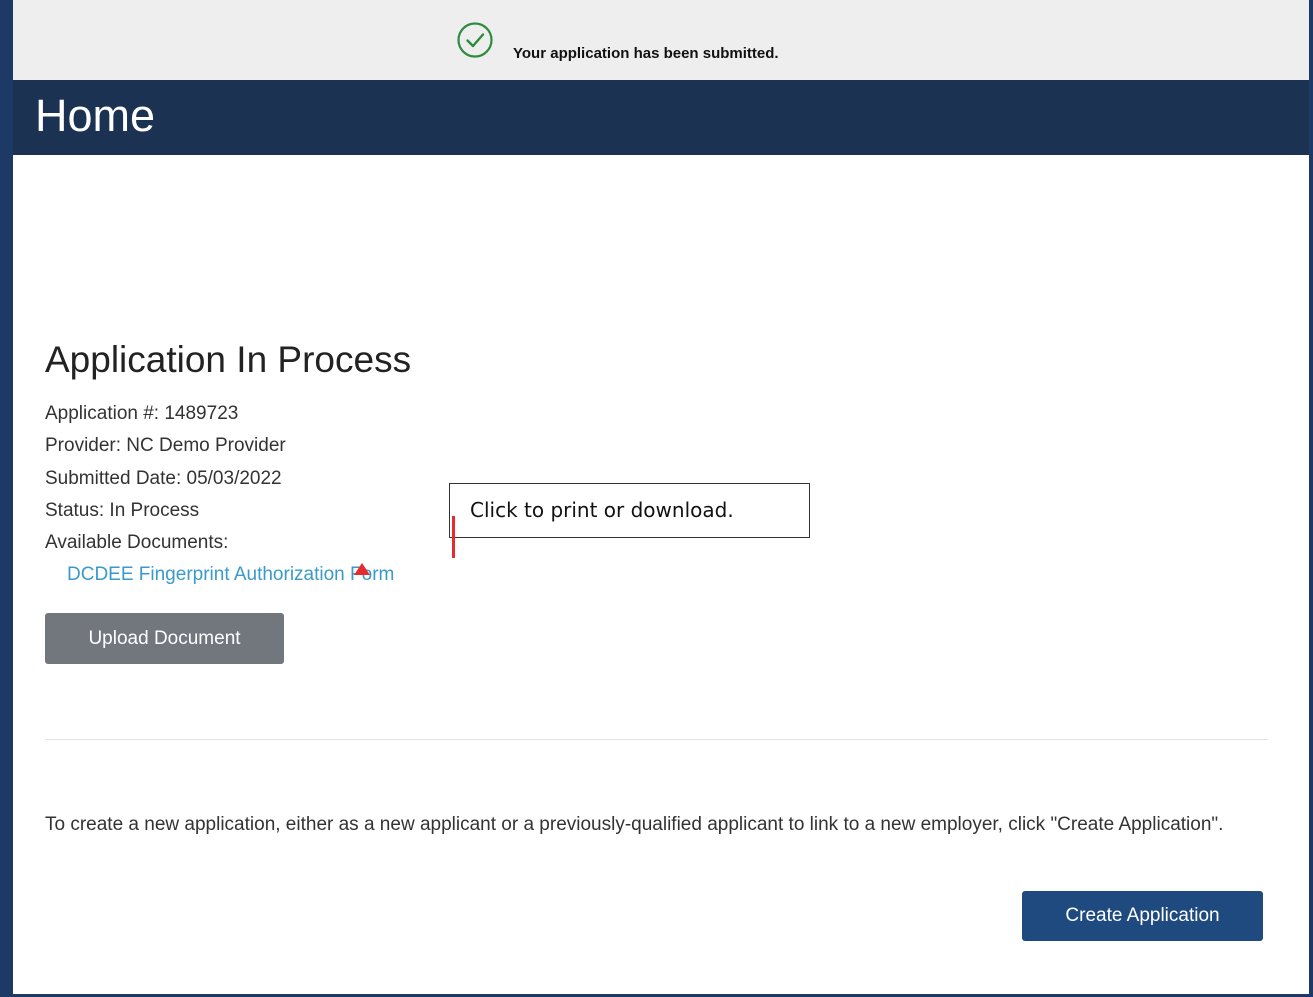 This screenshot has width=1313, height=997. What do you see at coordinates (453, 537) in the screenshot?
I see `annotation-marker-line` at bounding box center [453, 537].